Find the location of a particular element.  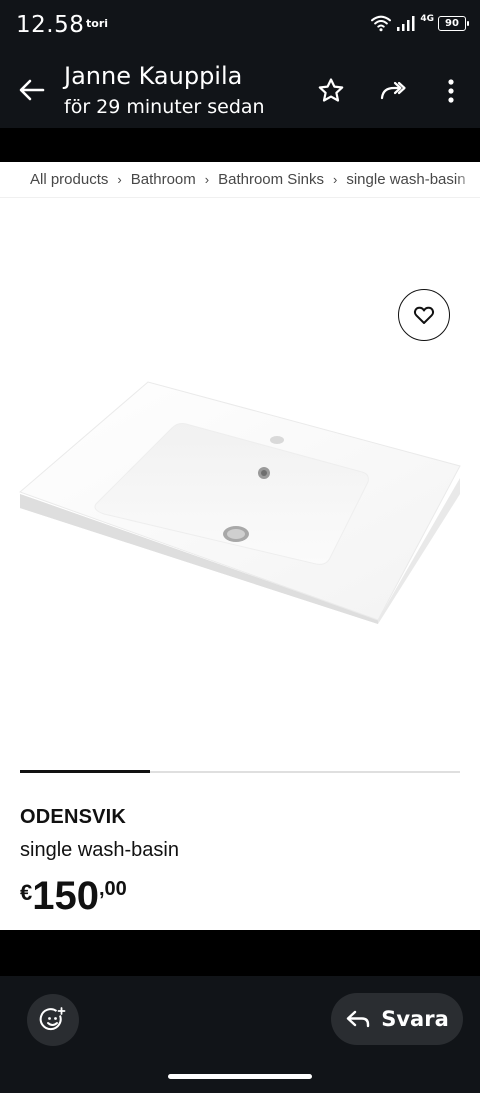

forward-icon is located at coordinates (393, 91).